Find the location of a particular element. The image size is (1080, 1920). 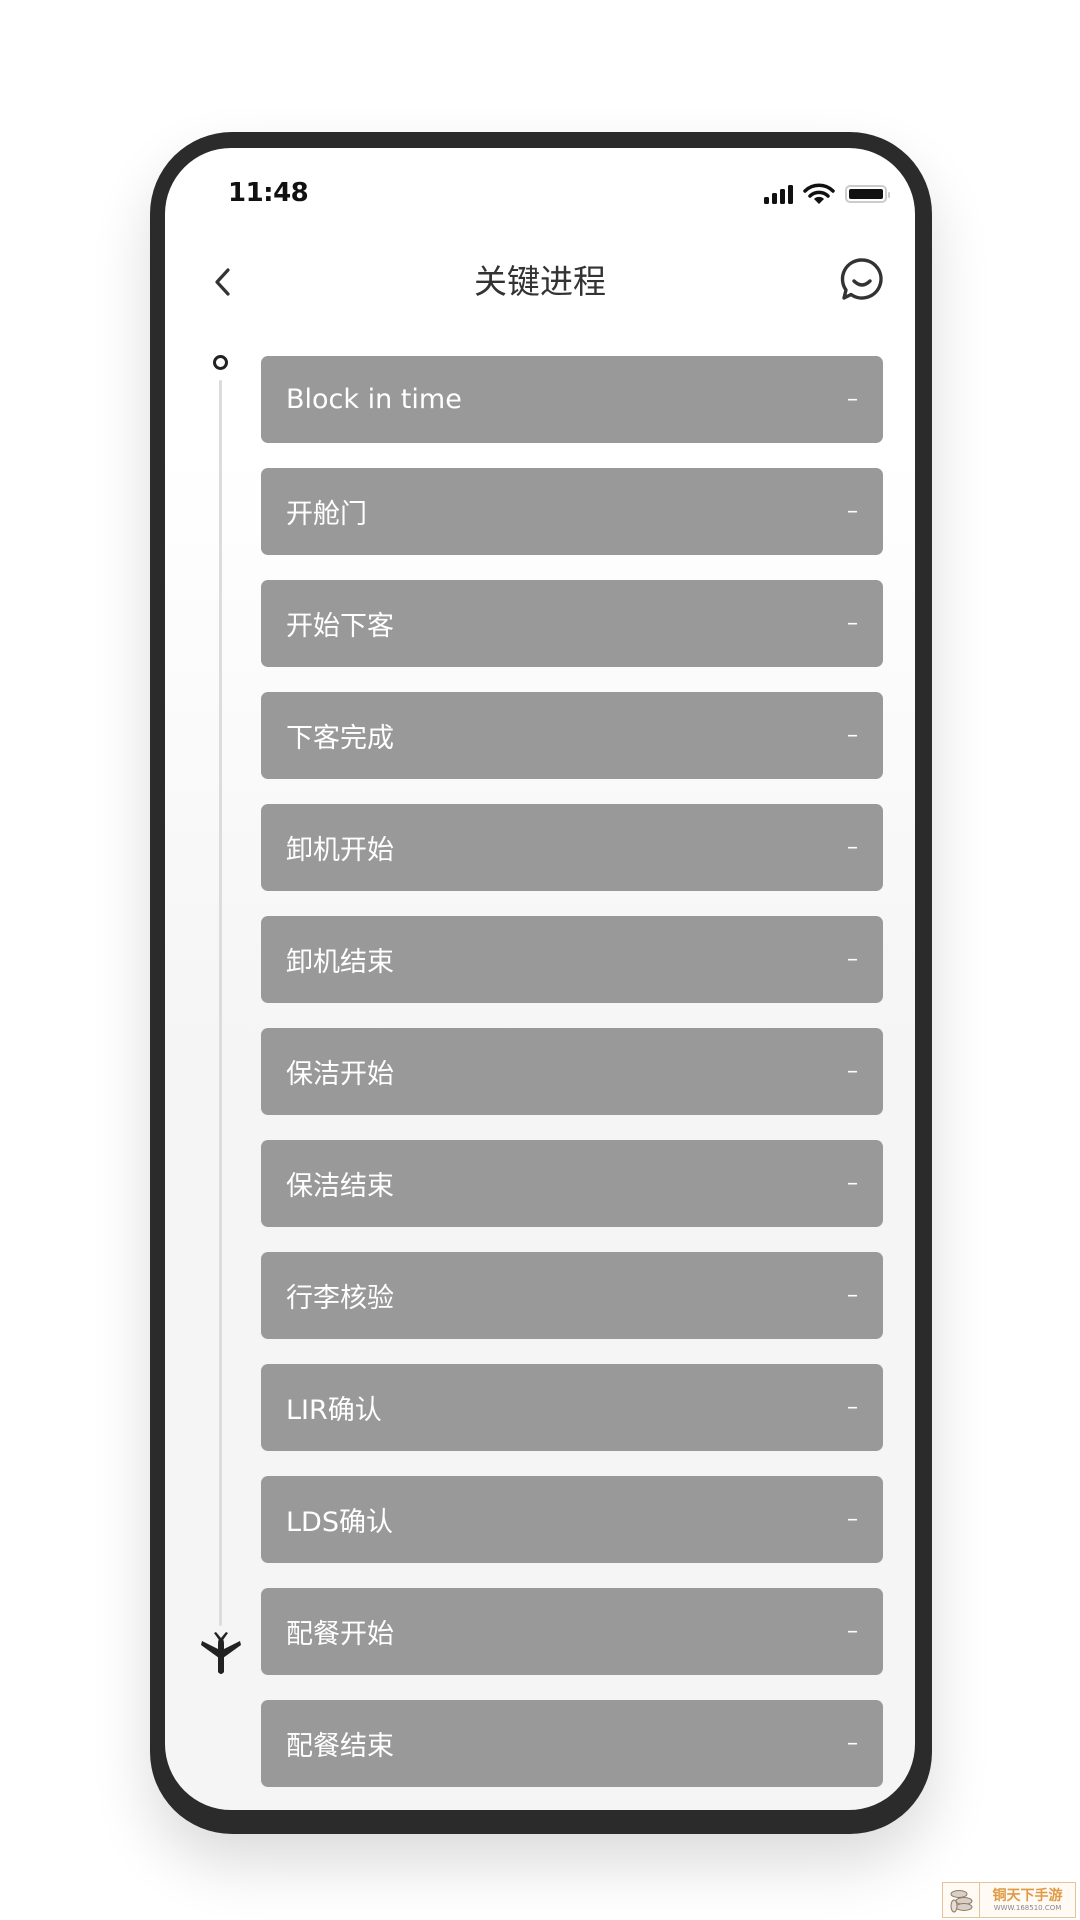

chat-bubble-icon is located at coordinates (861, 279).